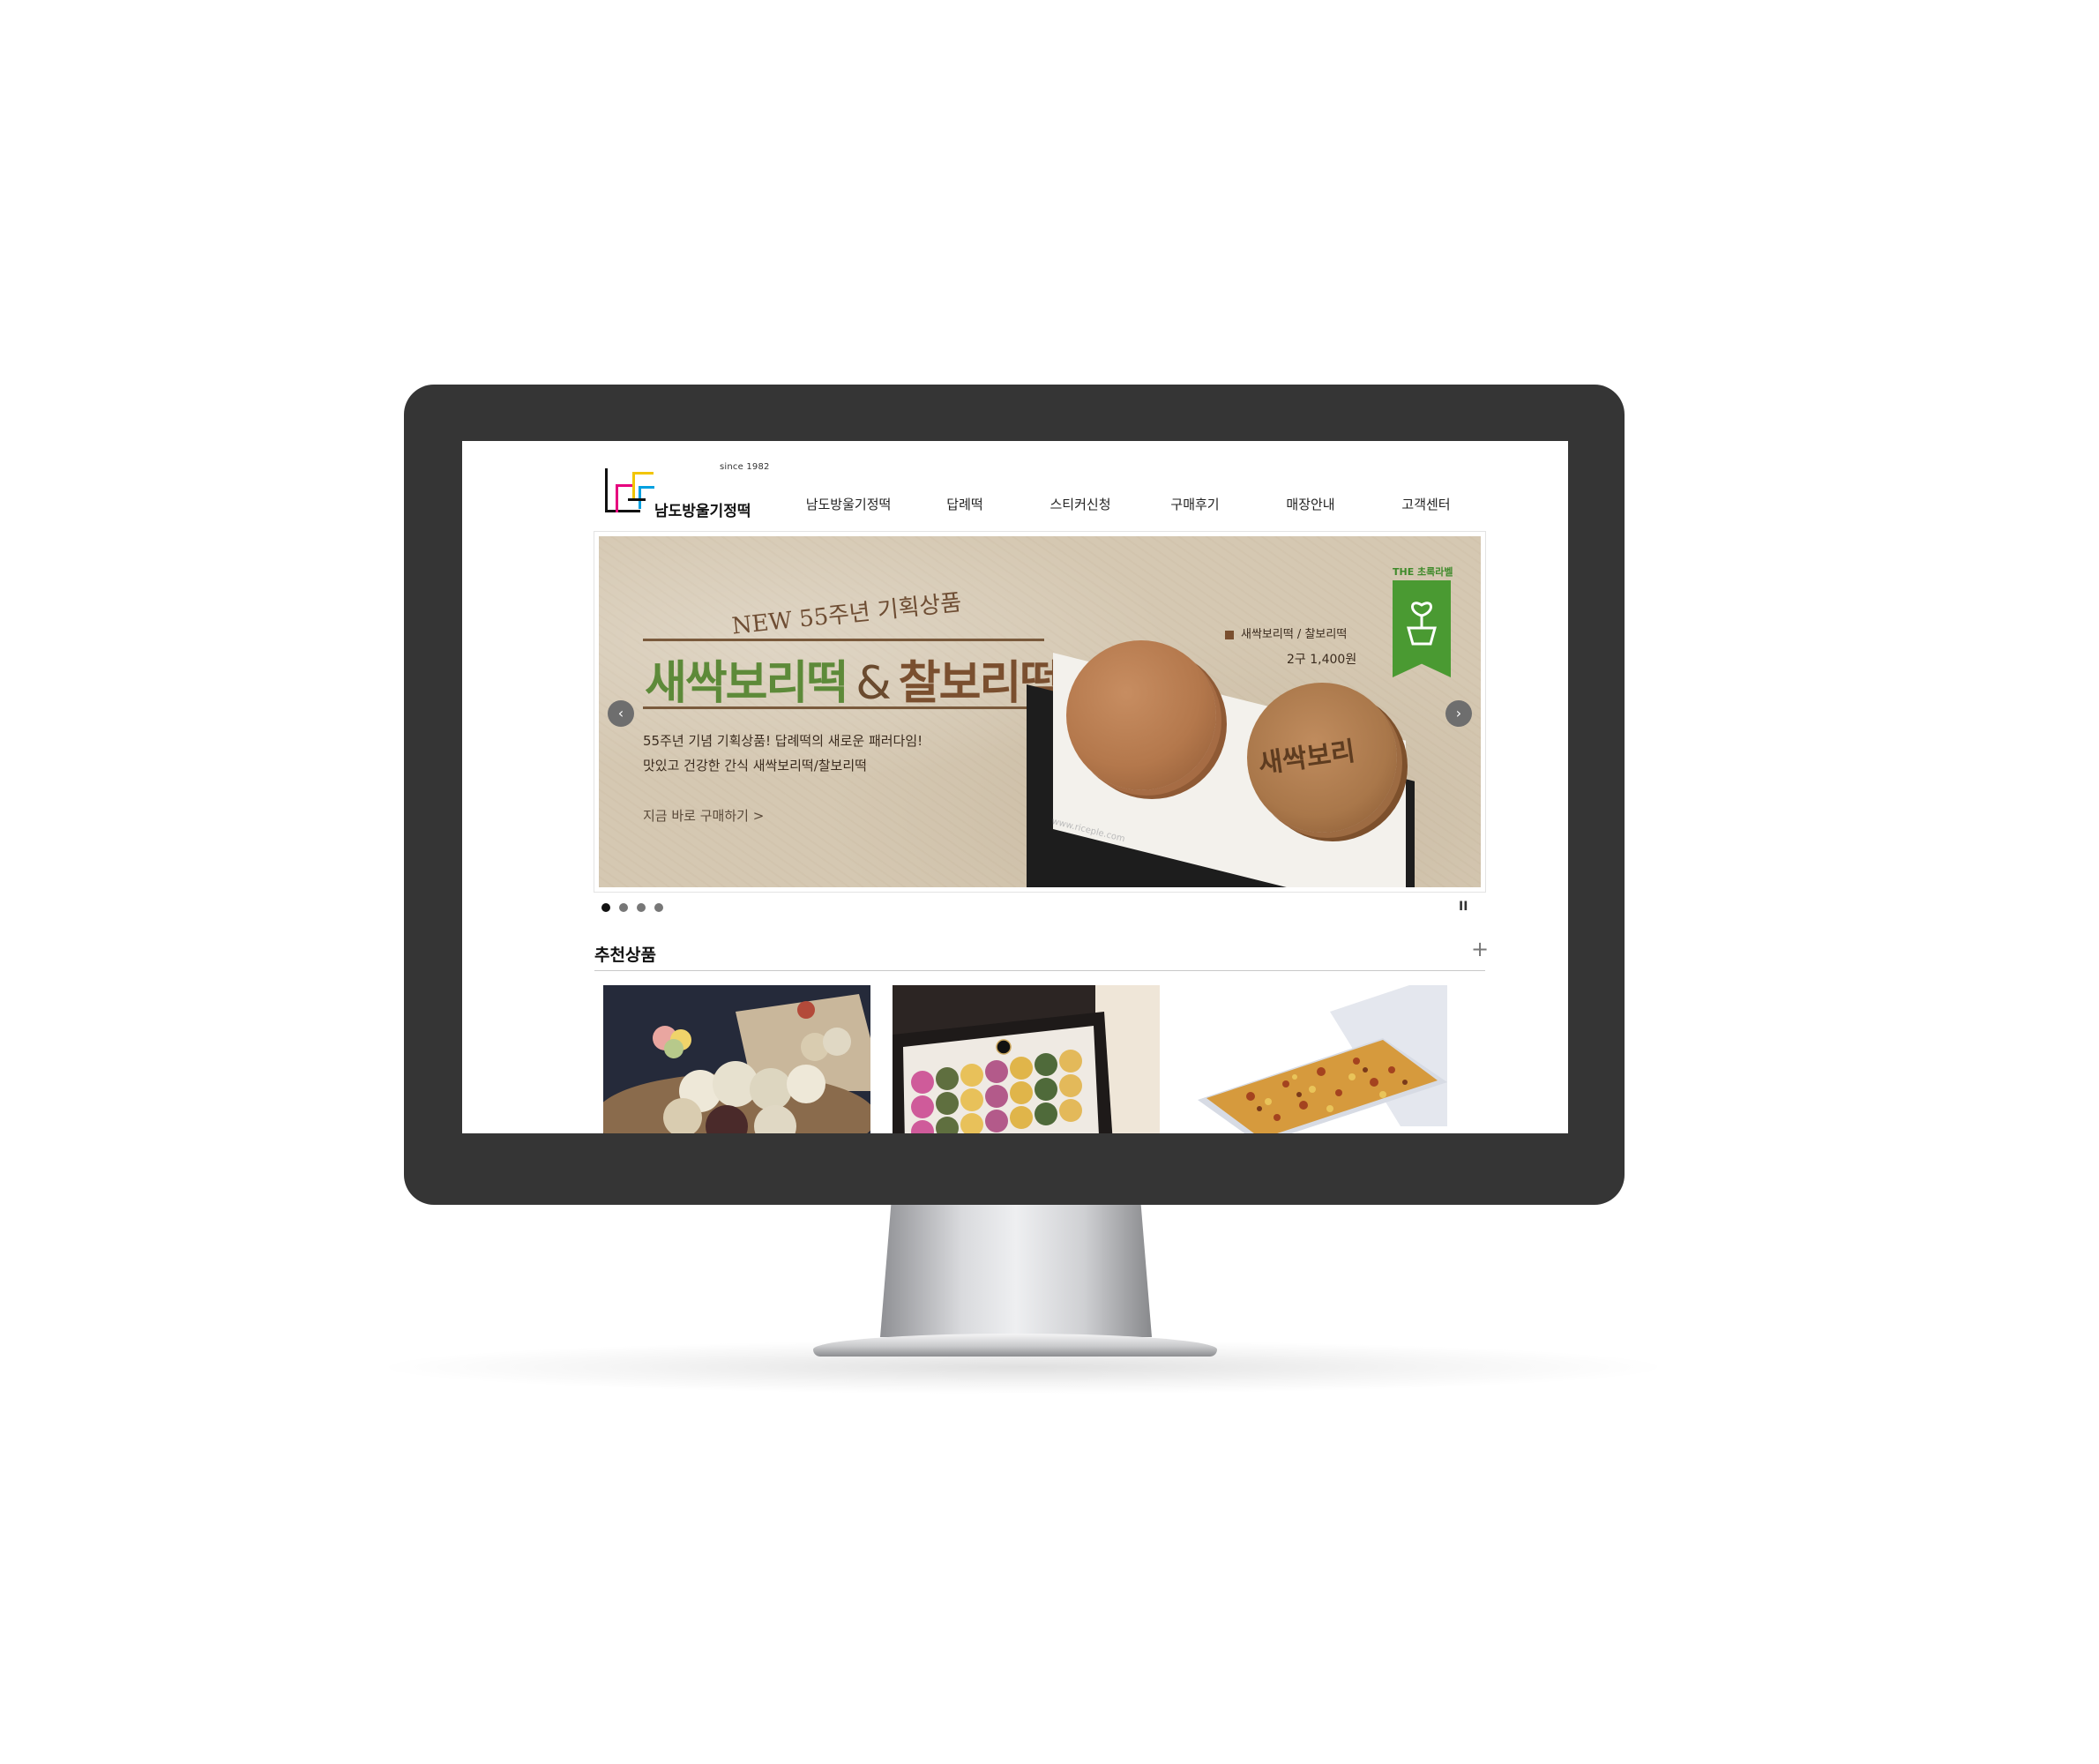 The height and width of the screenshot is (1764, 2099). Describe the element at coordinates (849, 504) in the screenshot. I see `nav-item-bangul: 남도방울기정떡` at that location.